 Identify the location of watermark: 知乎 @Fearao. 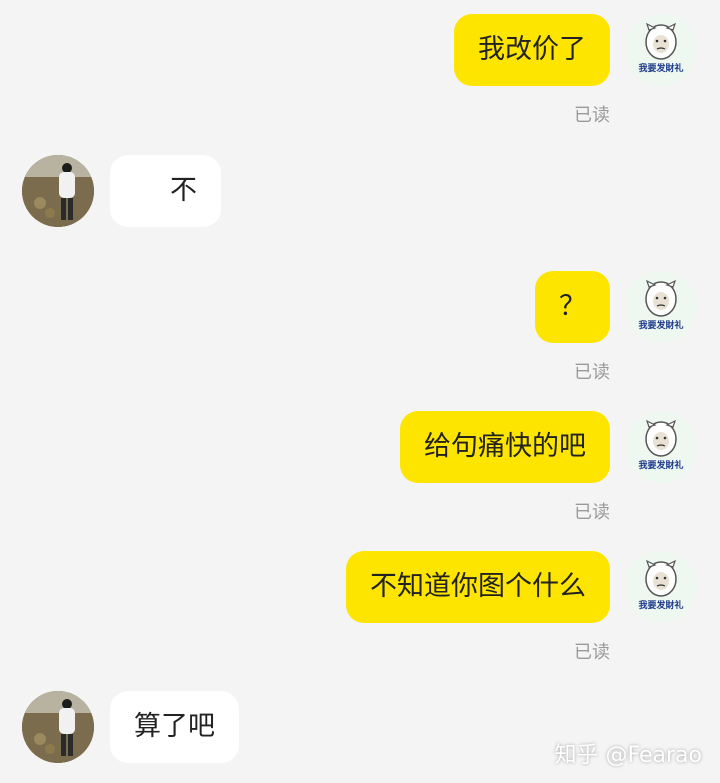
(628, 755).